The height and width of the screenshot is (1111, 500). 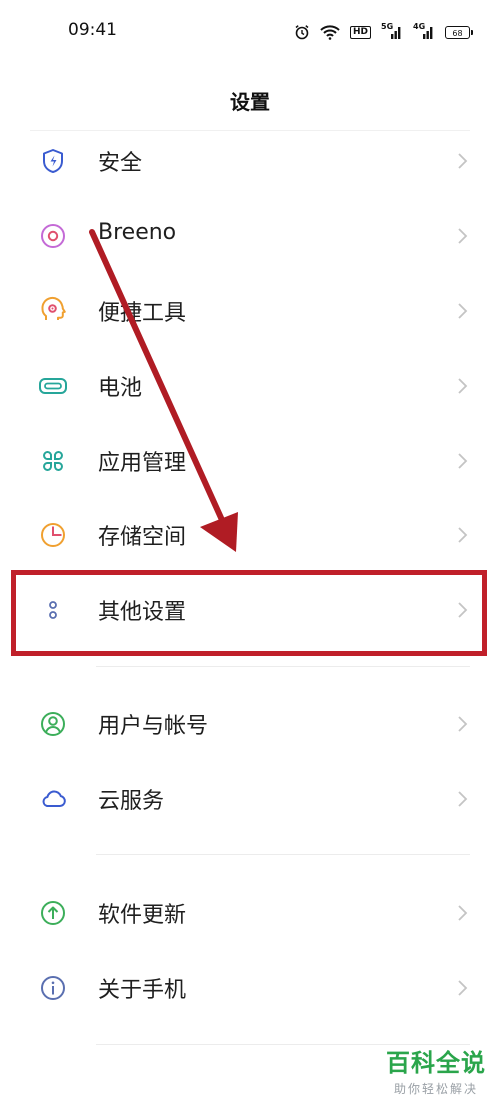 I want to click on user-icon, so click(x=53, y=724).